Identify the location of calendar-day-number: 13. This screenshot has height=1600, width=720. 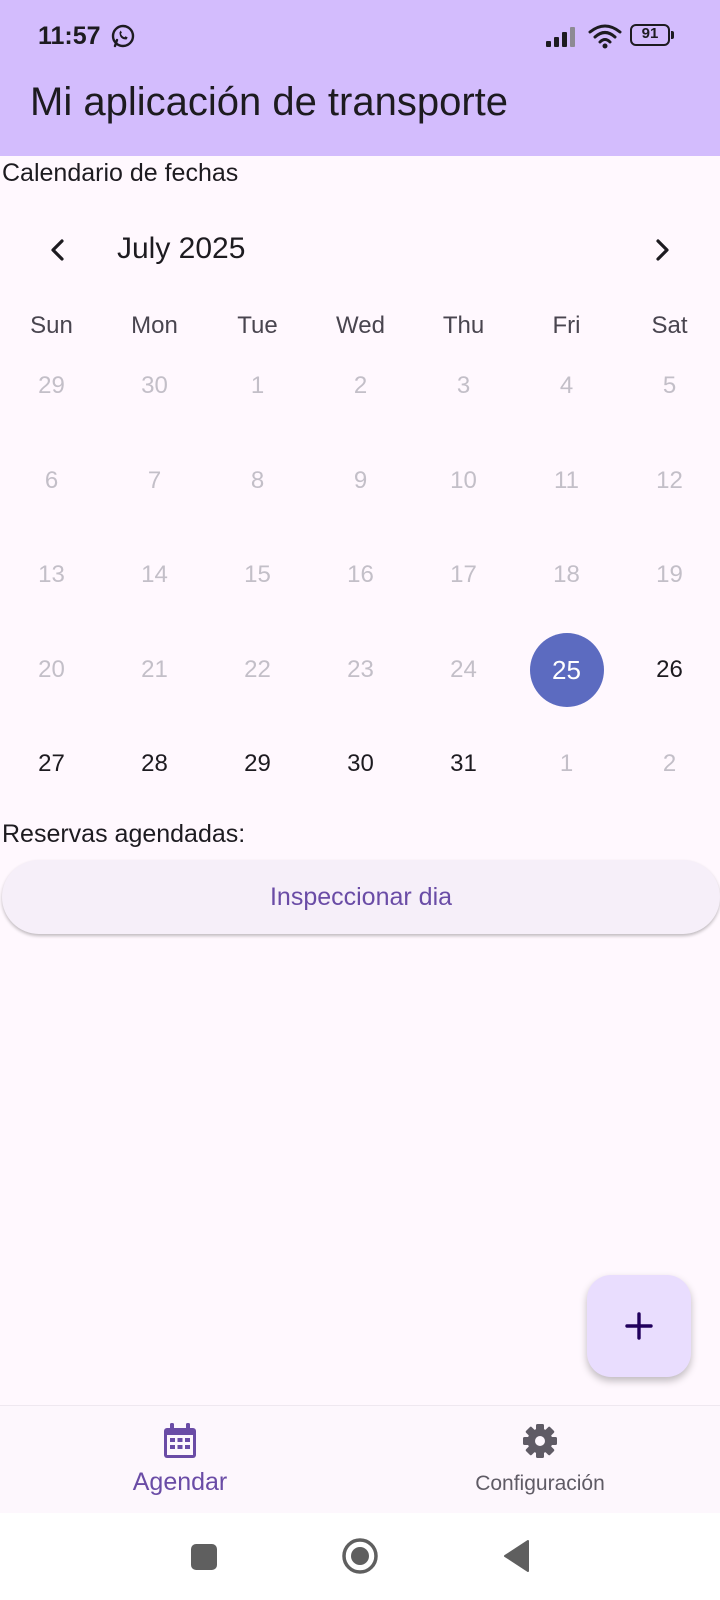
(51, 574).